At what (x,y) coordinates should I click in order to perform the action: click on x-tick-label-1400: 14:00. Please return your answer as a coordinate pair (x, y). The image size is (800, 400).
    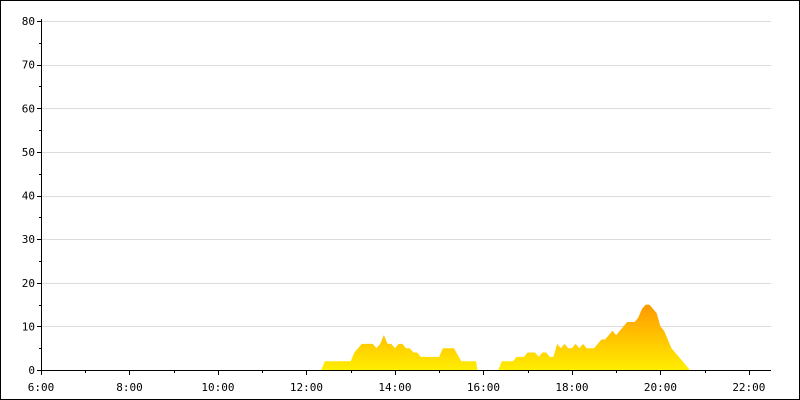
    Looking at the image, I should click on (394, 387).